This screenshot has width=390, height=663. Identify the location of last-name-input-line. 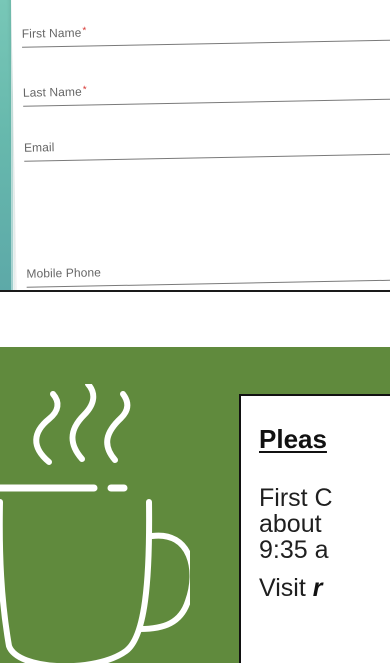
(206, 102).